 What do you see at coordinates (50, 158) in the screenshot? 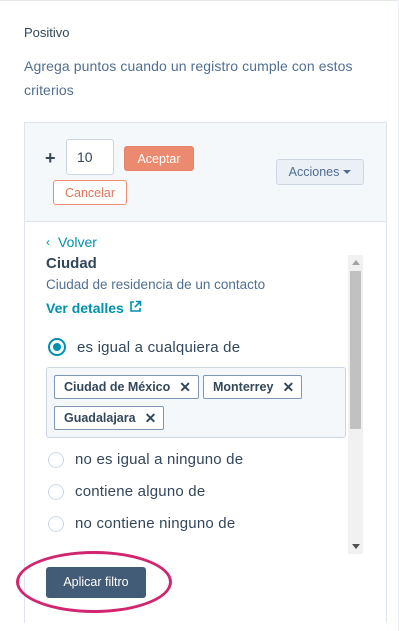
I see `plus-icon: +` at bounding box center [50, 158].